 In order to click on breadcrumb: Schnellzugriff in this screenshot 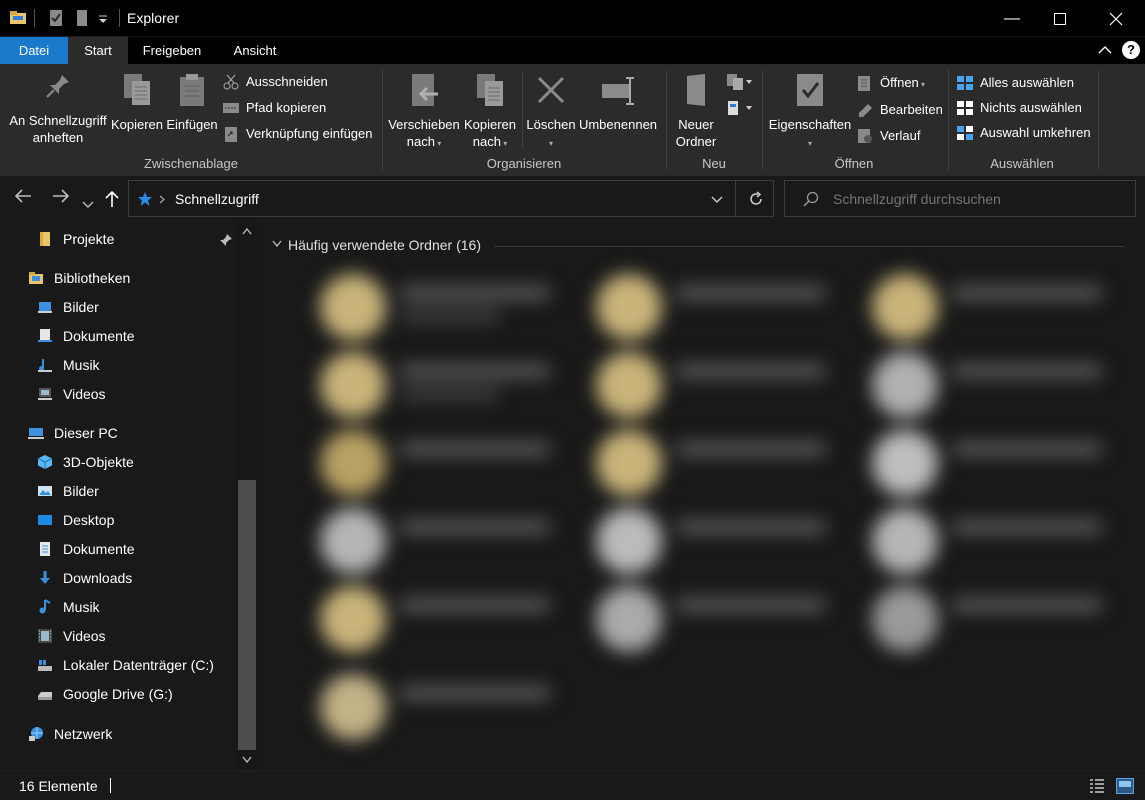, I will do `click(217, 199)`.